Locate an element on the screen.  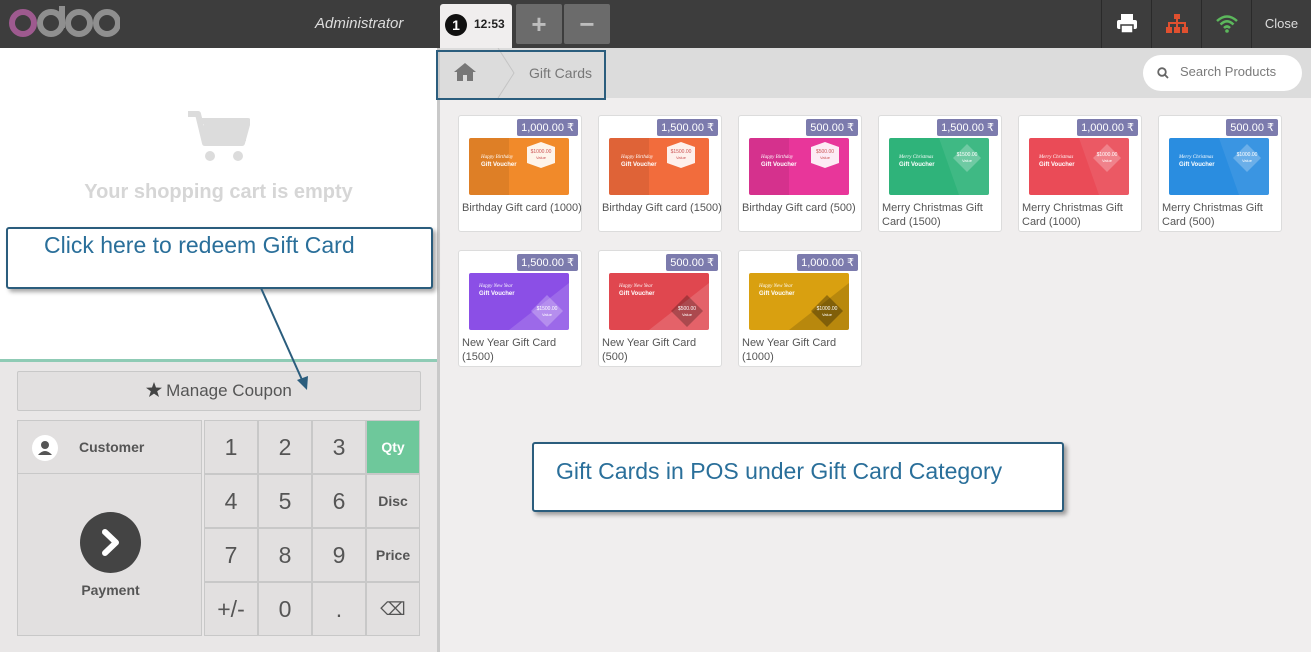
redeem-annotation-text: Click here to redeem Gift Card is located at coordinates (199, 245).